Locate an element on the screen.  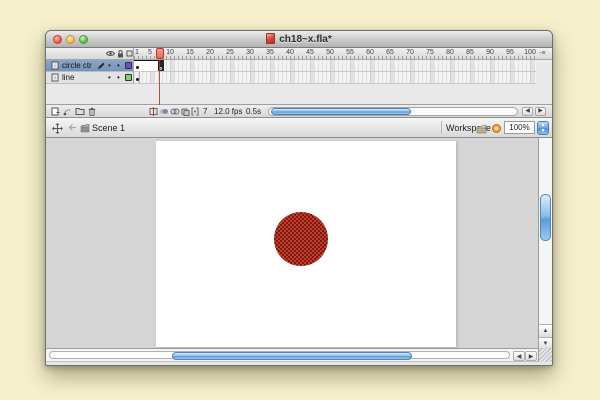
vertical-scrollbar-arrows: ▲ ▼ is located at coordinates (545, 336).